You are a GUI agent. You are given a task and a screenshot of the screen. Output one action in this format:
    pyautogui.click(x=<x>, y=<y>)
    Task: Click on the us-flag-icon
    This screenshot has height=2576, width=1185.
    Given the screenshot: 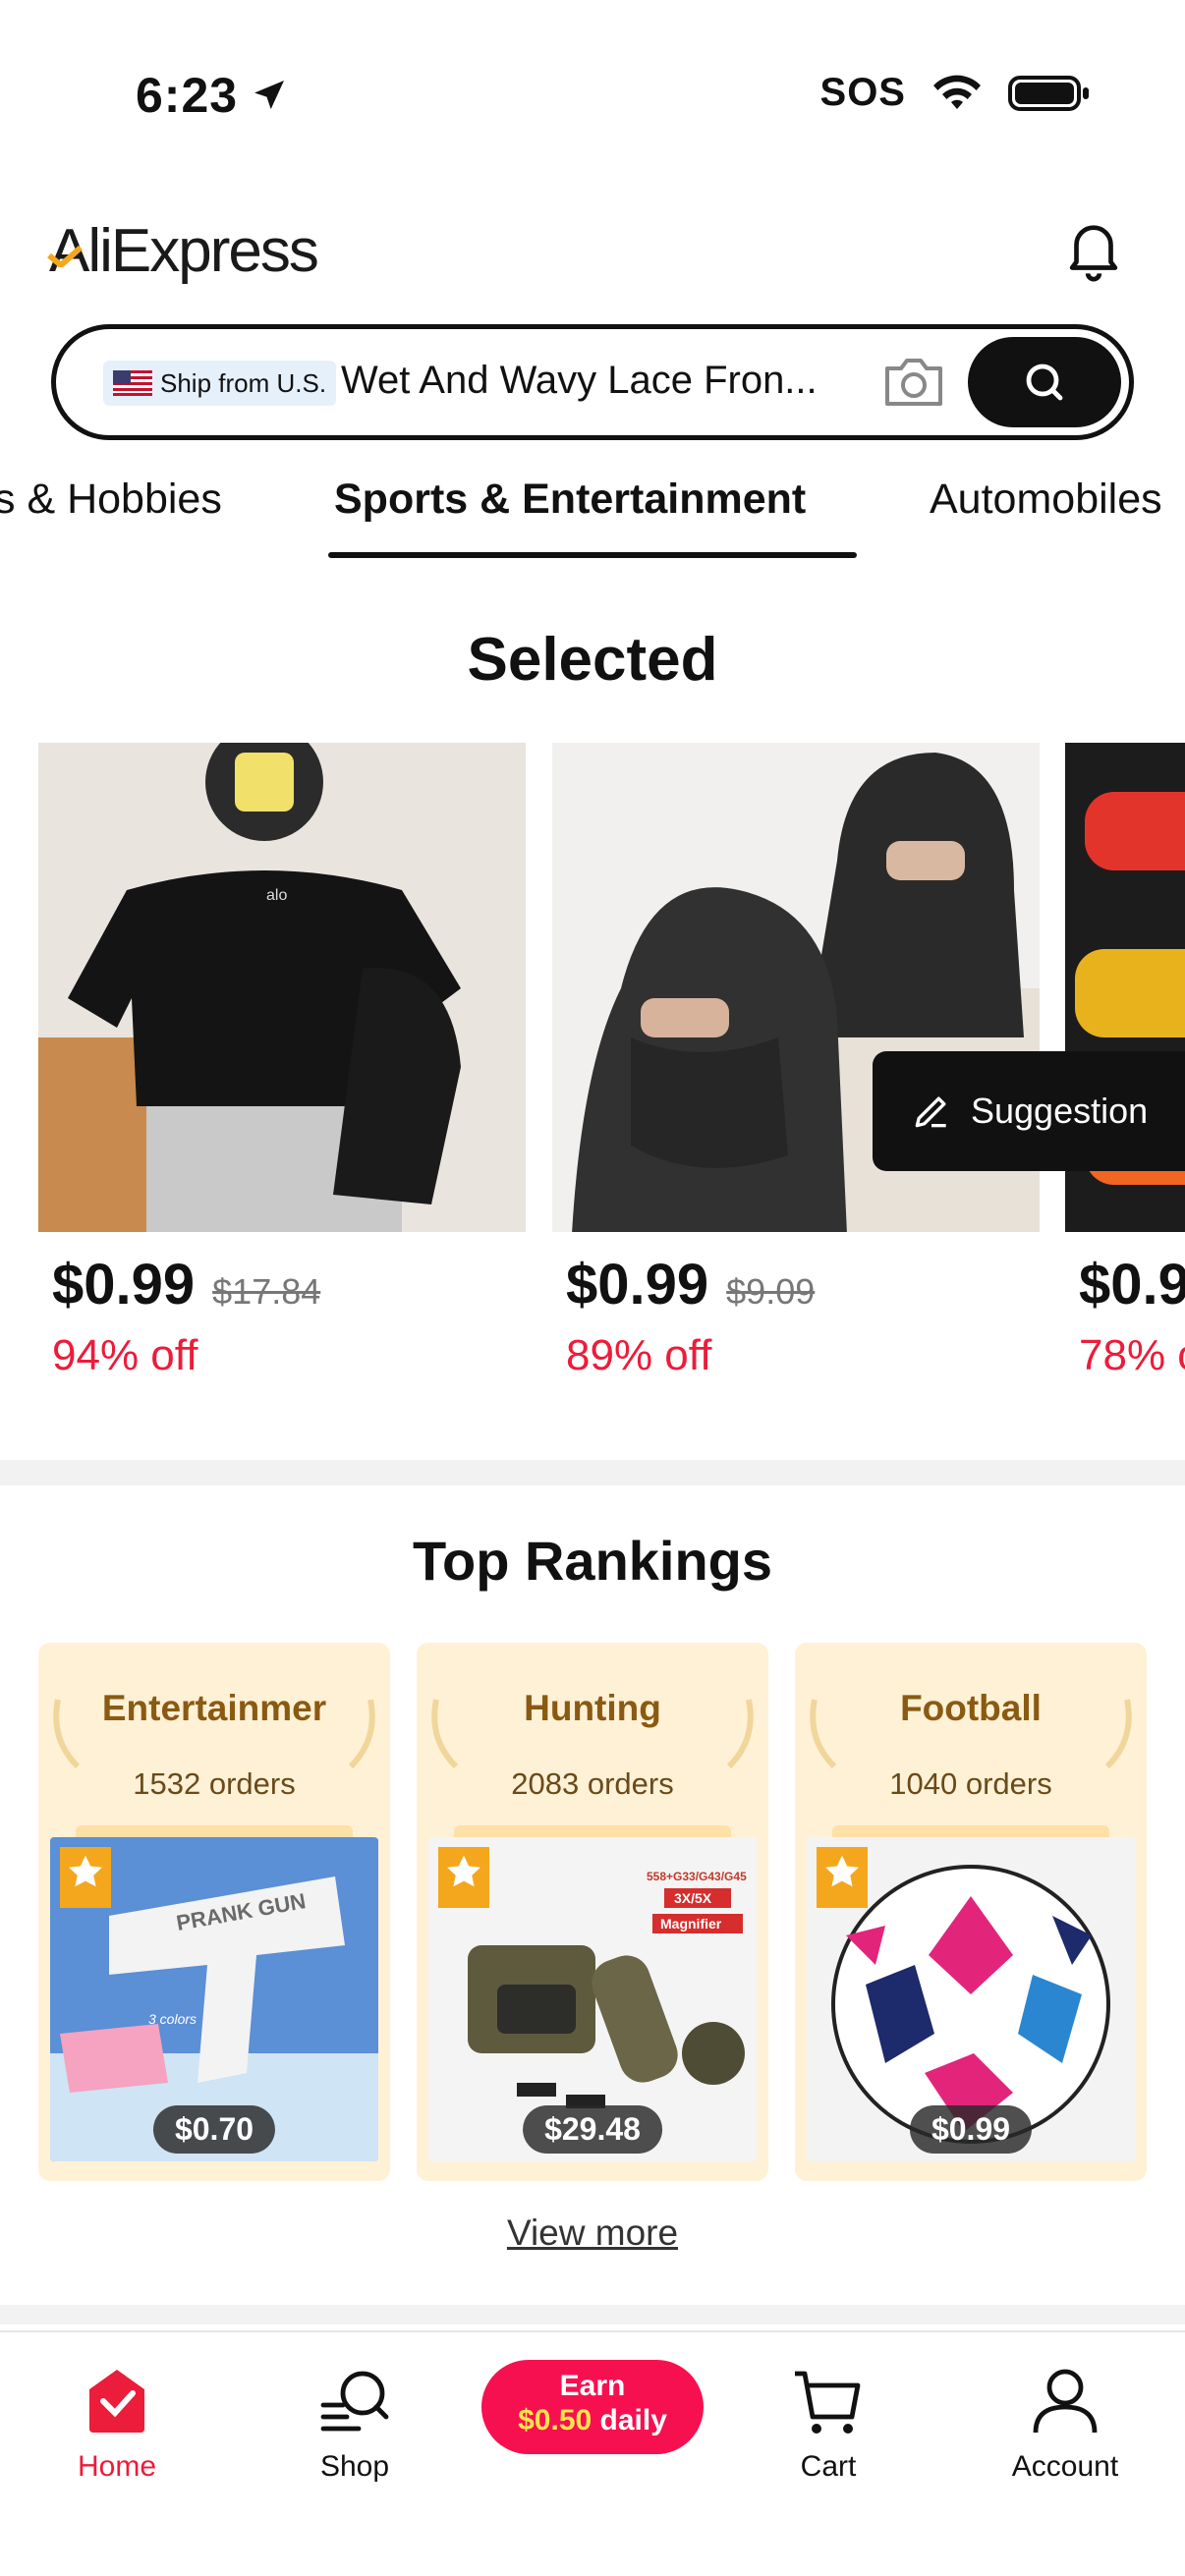 What is the action you would take?
    pyautogui.click(x=133, y=383)
    